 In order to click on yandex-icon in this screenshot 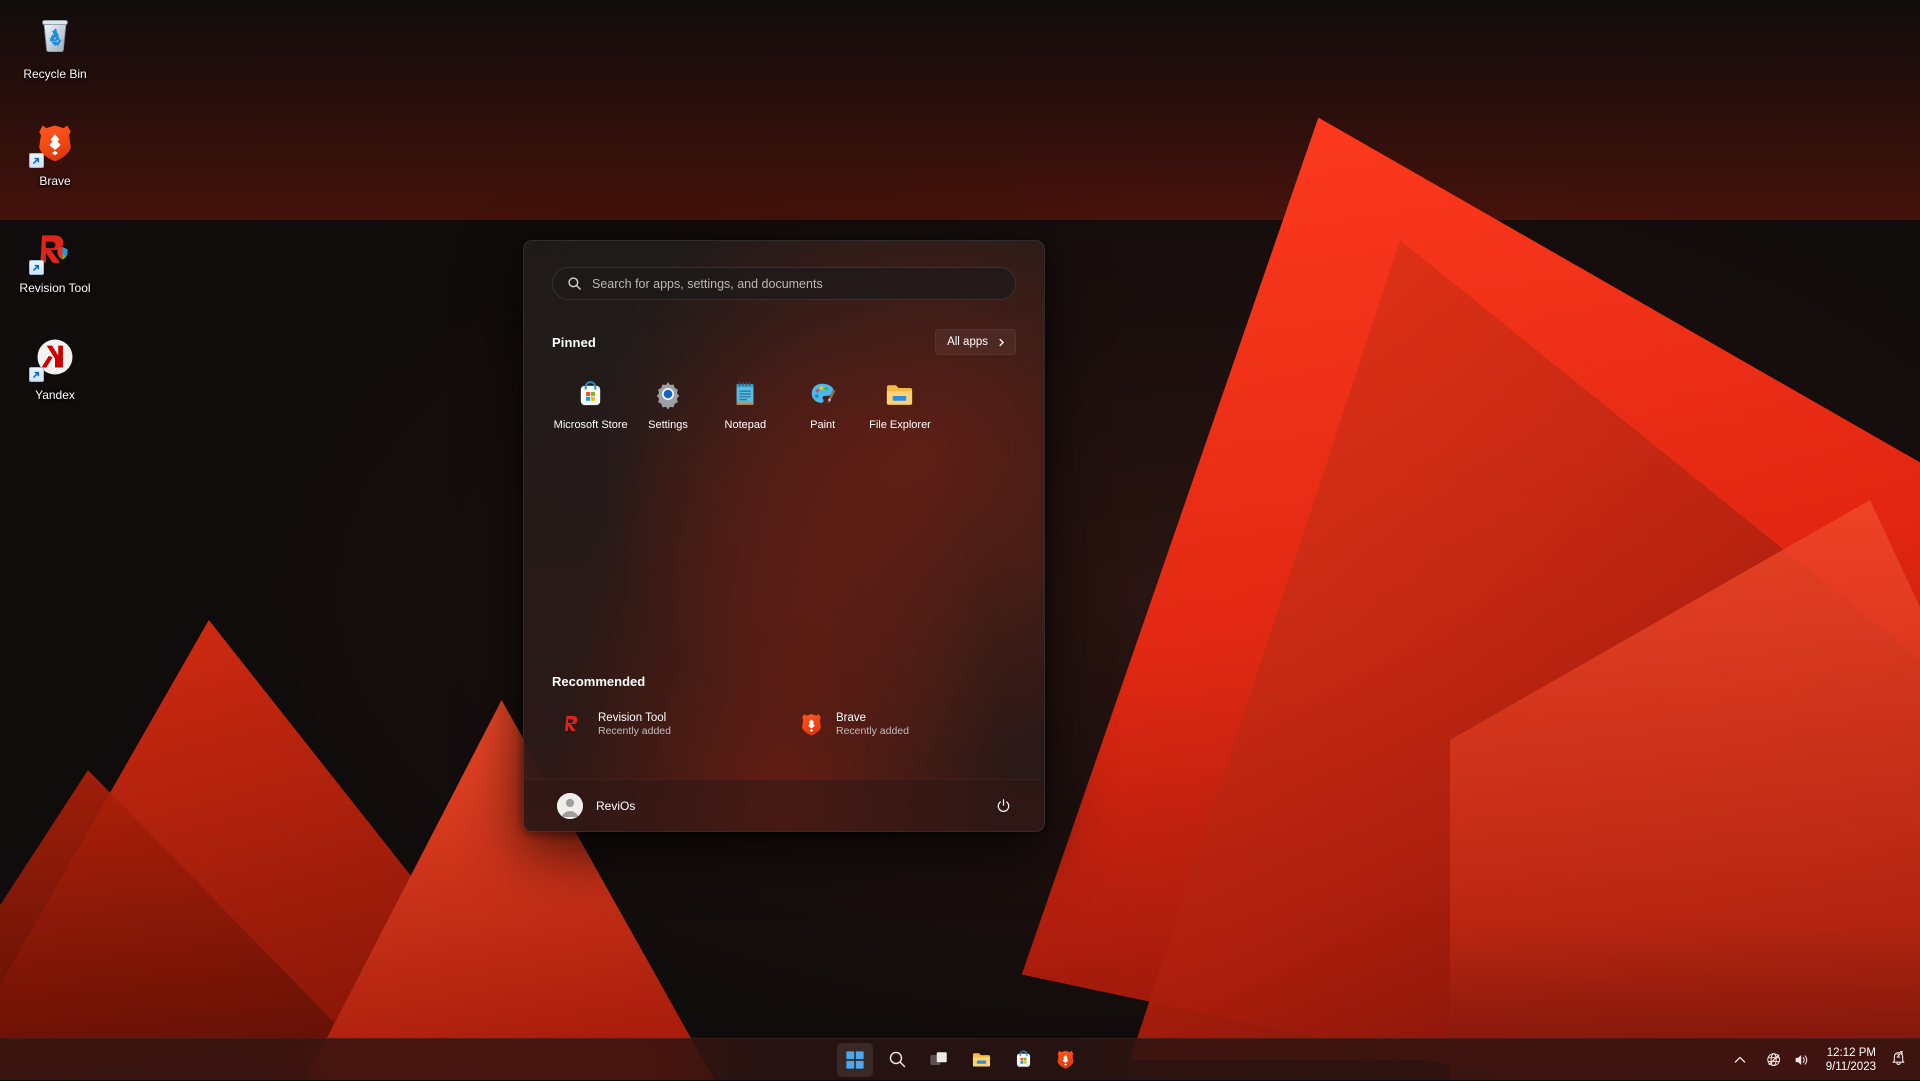, I will do `click(55, 357)`.